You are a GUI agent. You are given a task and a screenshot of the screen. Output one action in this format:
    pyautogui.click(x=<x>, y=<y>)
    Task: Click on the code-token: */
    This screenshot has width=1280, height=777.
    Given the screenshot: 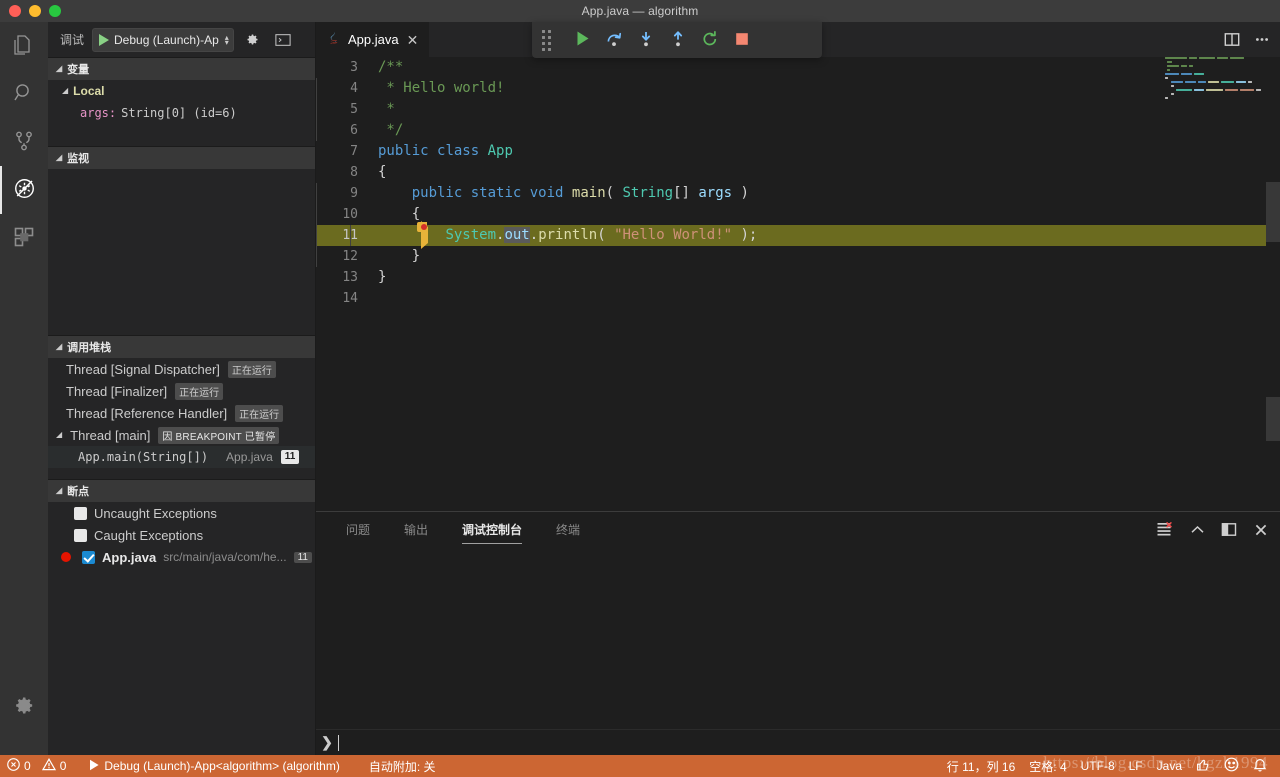 What is the action you would take?
    pyautogui.click(x=391, y=130)
    